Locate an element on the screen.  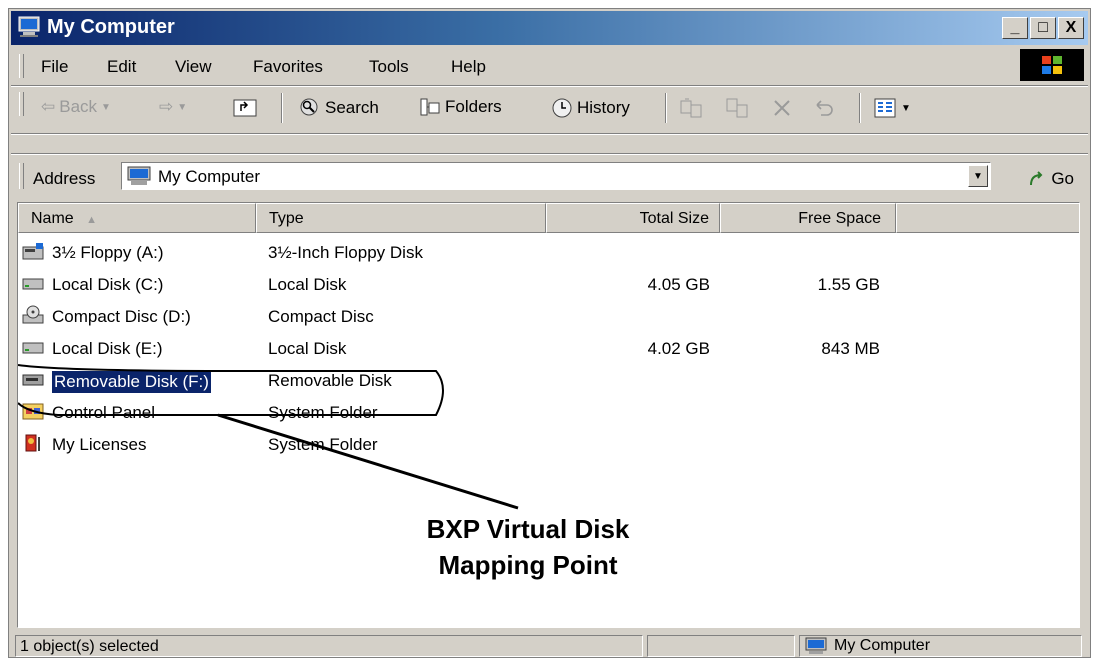
views-dropdown-icon: ▼ is located at coordinates (906, 108).